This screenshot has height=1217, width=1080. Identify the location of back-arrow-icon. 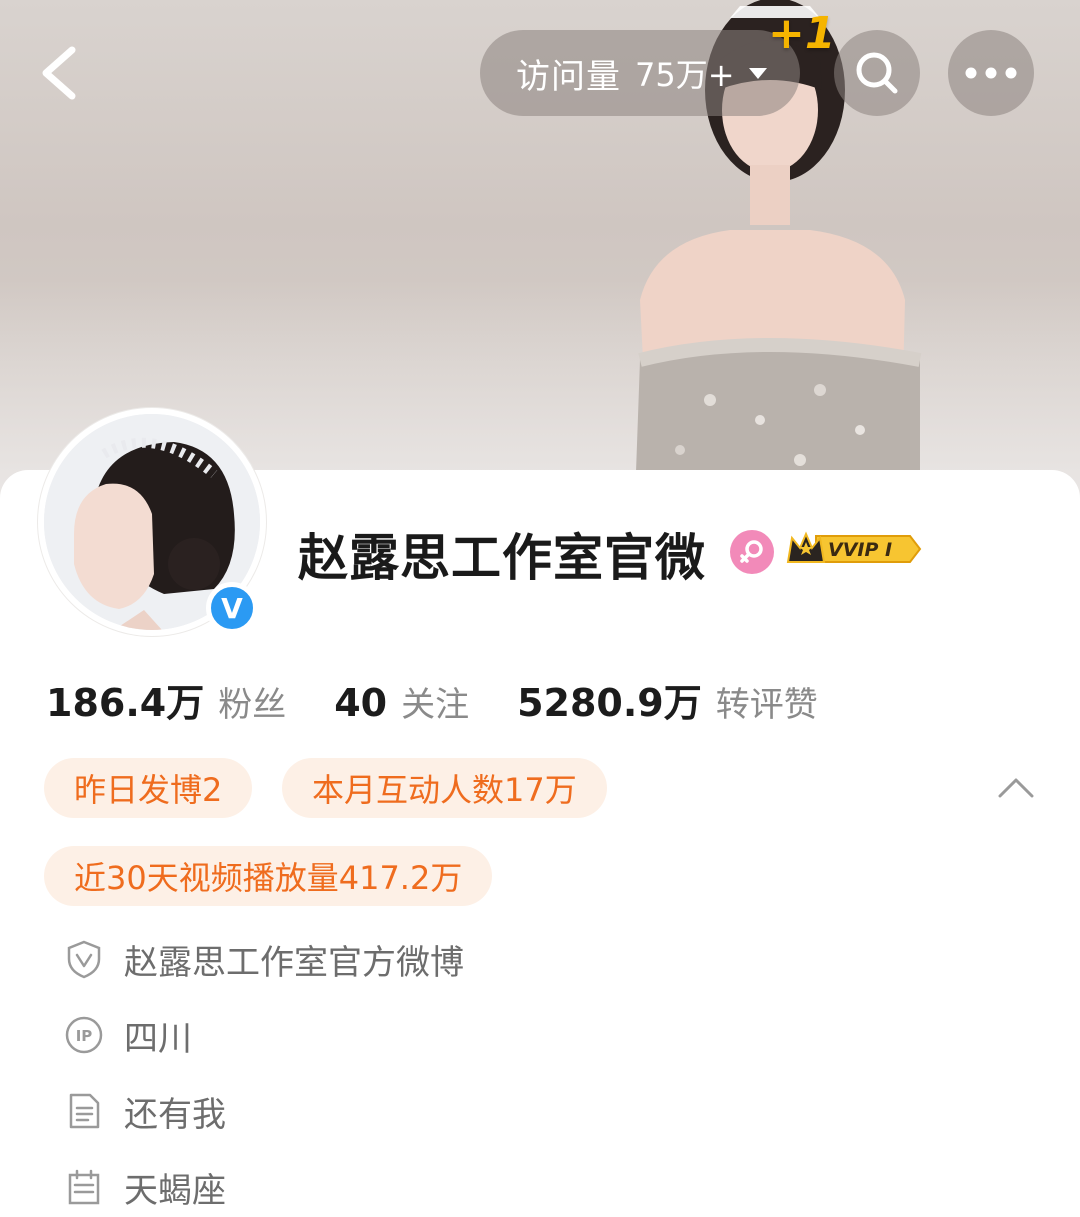
(59, 73).